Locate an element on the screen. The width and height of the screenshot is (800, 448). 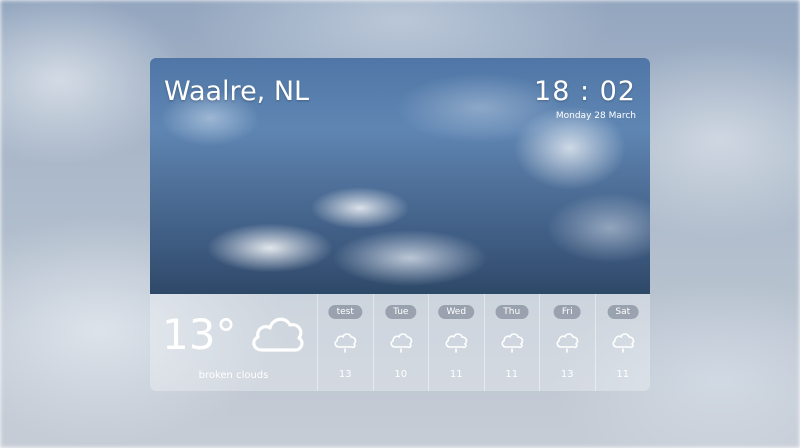
current-date: Monday 28 March is located at coordinates (595, 116).